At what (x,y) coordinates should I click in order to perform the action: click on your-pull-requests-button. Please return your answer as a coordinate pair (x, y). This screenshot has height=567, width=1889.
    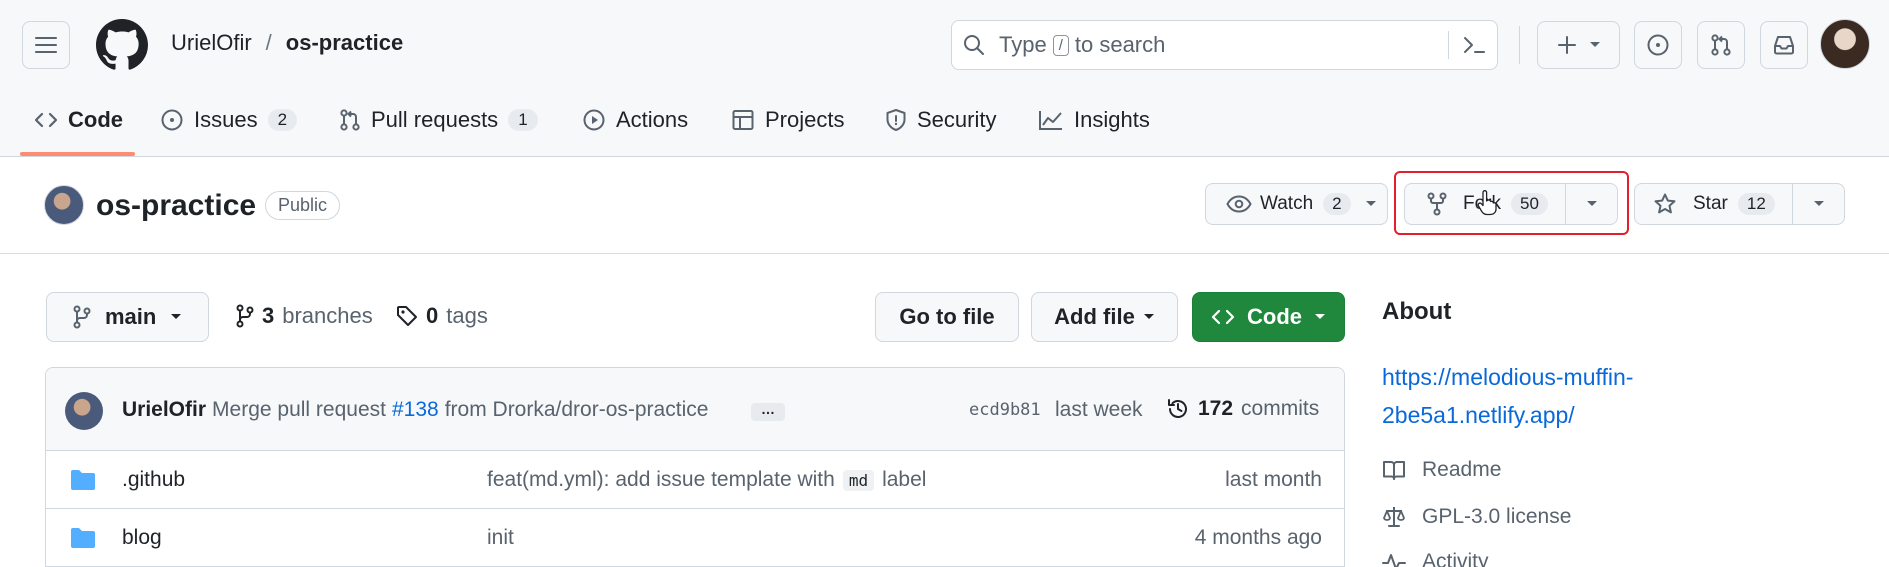
    Looking at the image, I should click on (1721, 45).